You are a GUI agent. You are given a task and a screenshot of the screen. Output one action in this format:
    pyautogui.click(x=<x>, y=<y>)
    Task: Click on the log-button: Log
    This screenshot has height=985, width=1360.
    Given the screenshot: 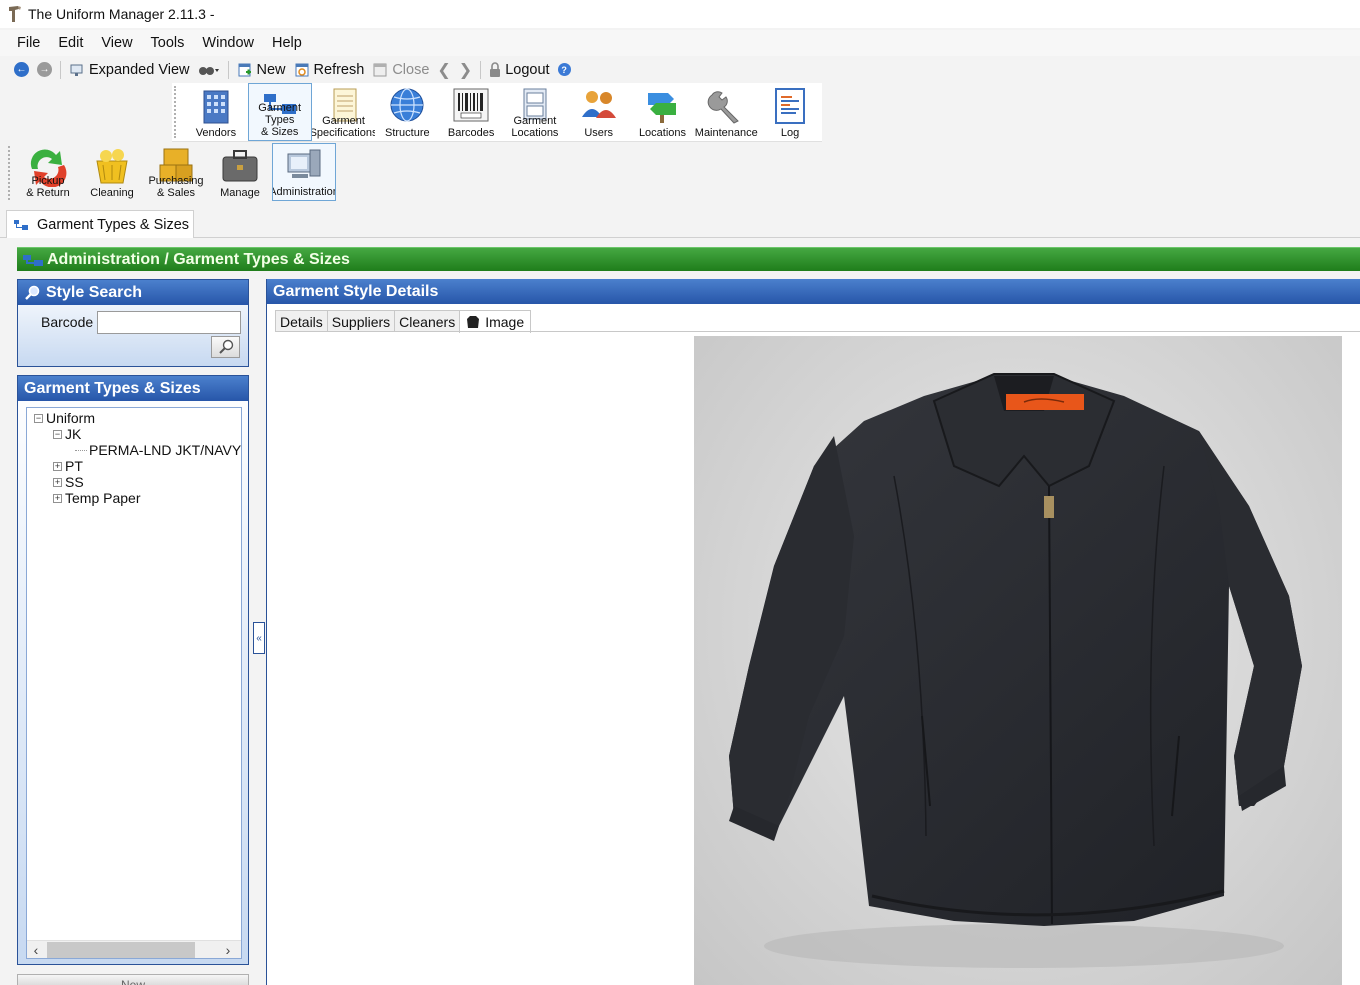 What is the action you would take?
    pyautogui.click(x=790, y=112)
    